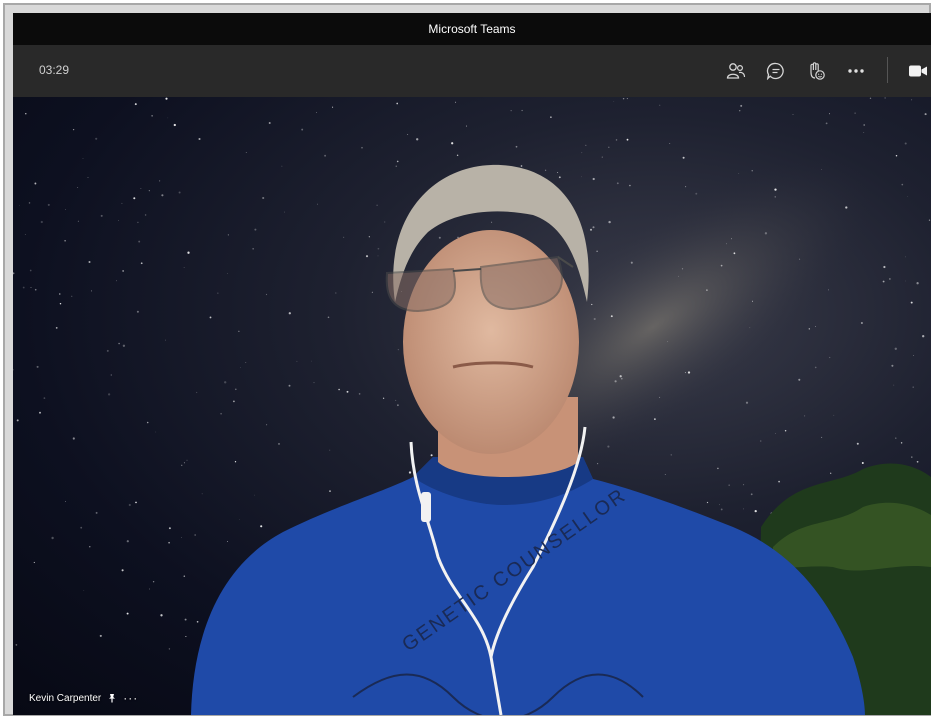  I want to click on show-conversation-button, so click(776, 71).